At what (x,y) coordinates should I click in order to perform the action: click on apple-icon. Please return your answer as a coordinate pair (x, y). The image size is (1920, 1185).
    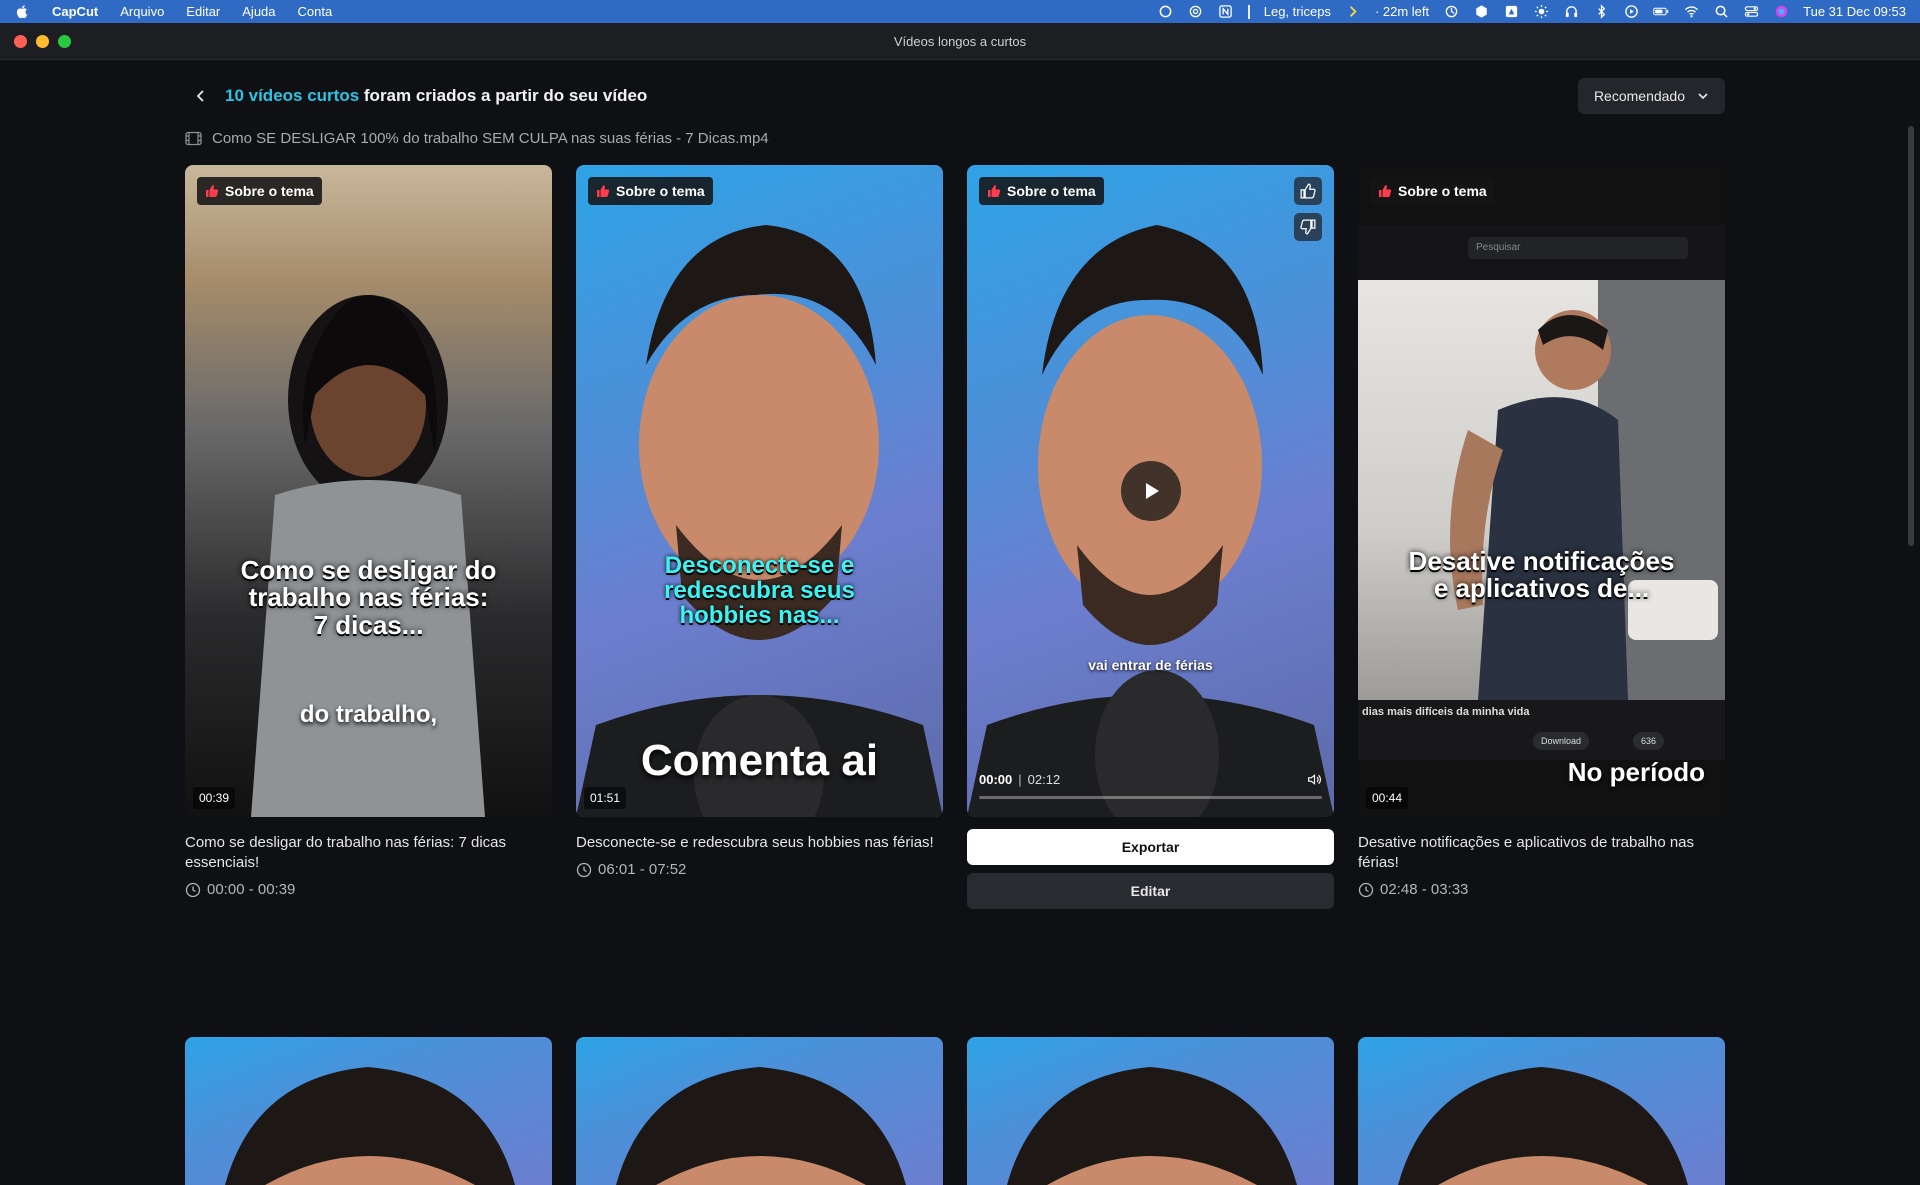
    Looking at the image, I should click on (22, 12).